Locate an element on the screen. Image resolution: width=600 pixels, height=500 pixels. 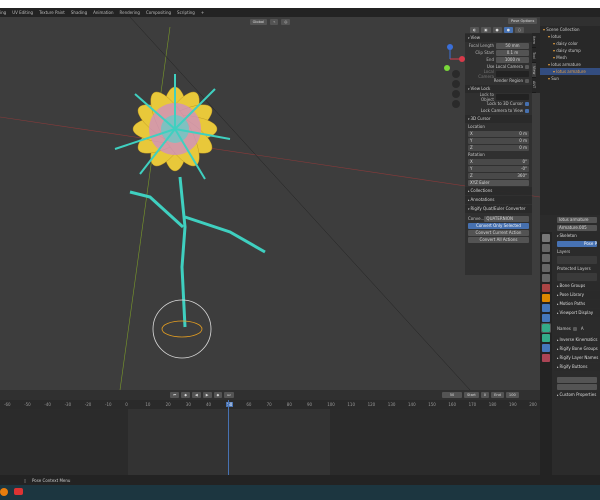
convert-mode-dropdown: QUATERNION is located at coordinates (506, 218).